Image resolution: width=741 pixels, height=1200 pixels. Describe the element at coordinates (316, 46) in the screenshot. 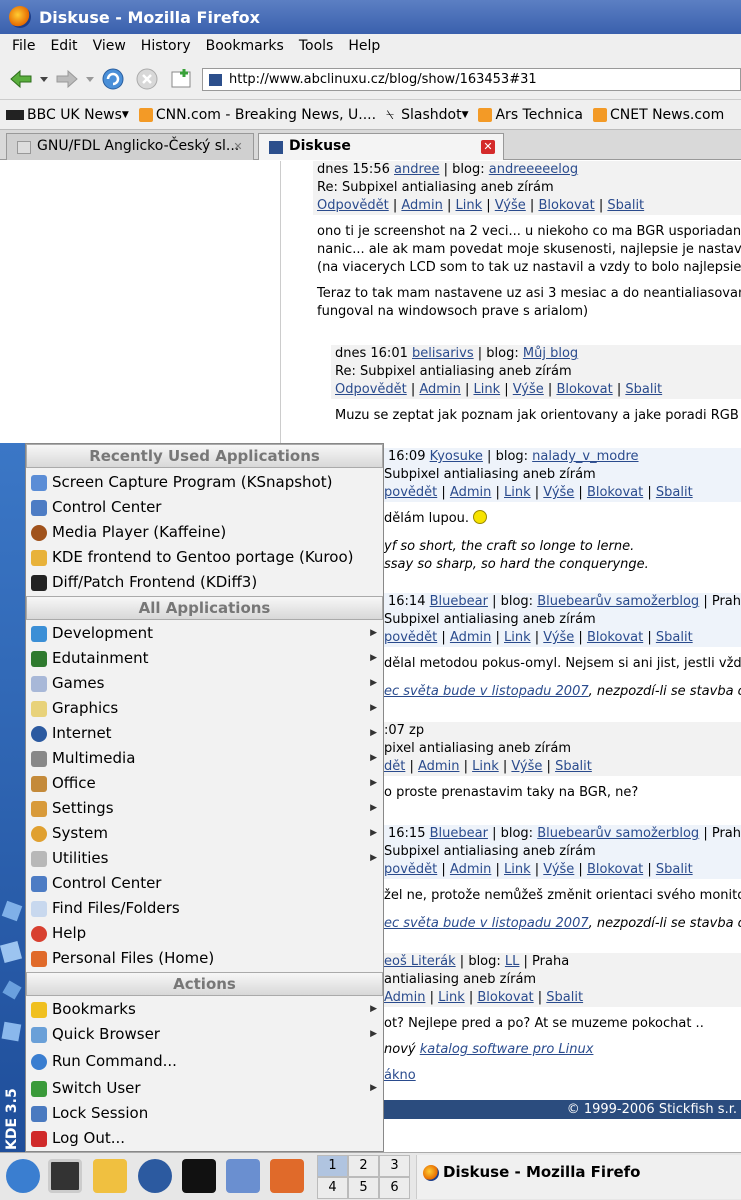

I see `menu-tools: Tools` at that location.